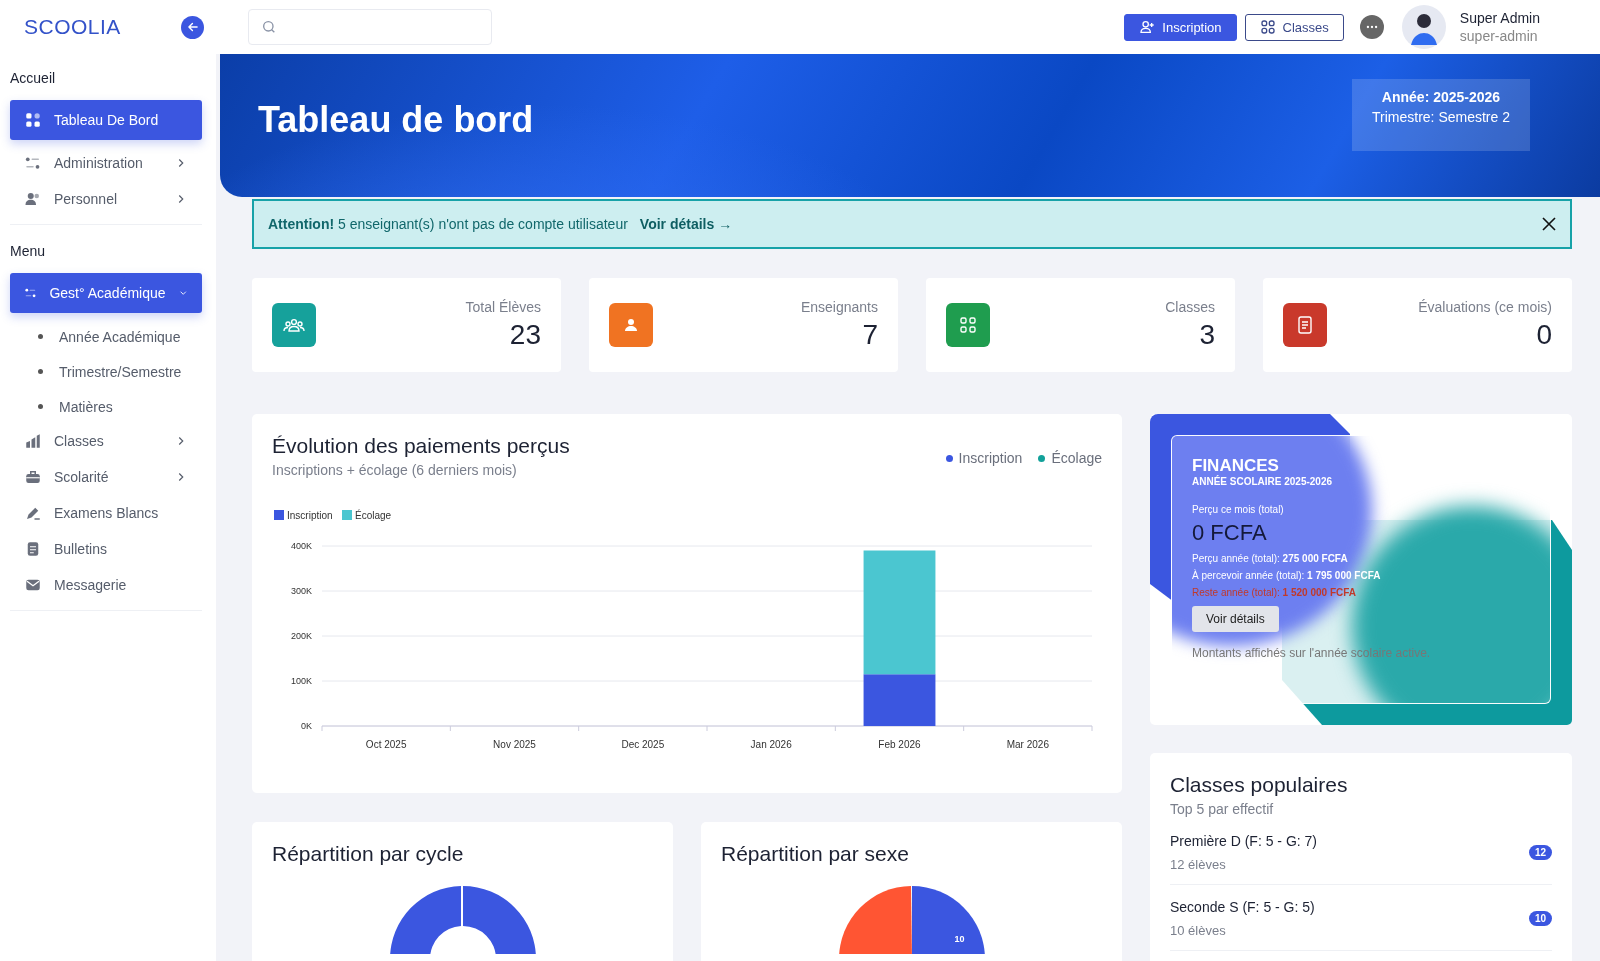 This screenshot has height=961, width=1600. Describe the element at coordinates (1027, 744) in the screenshot. I see `axis-label: Mar 2026` at that location.